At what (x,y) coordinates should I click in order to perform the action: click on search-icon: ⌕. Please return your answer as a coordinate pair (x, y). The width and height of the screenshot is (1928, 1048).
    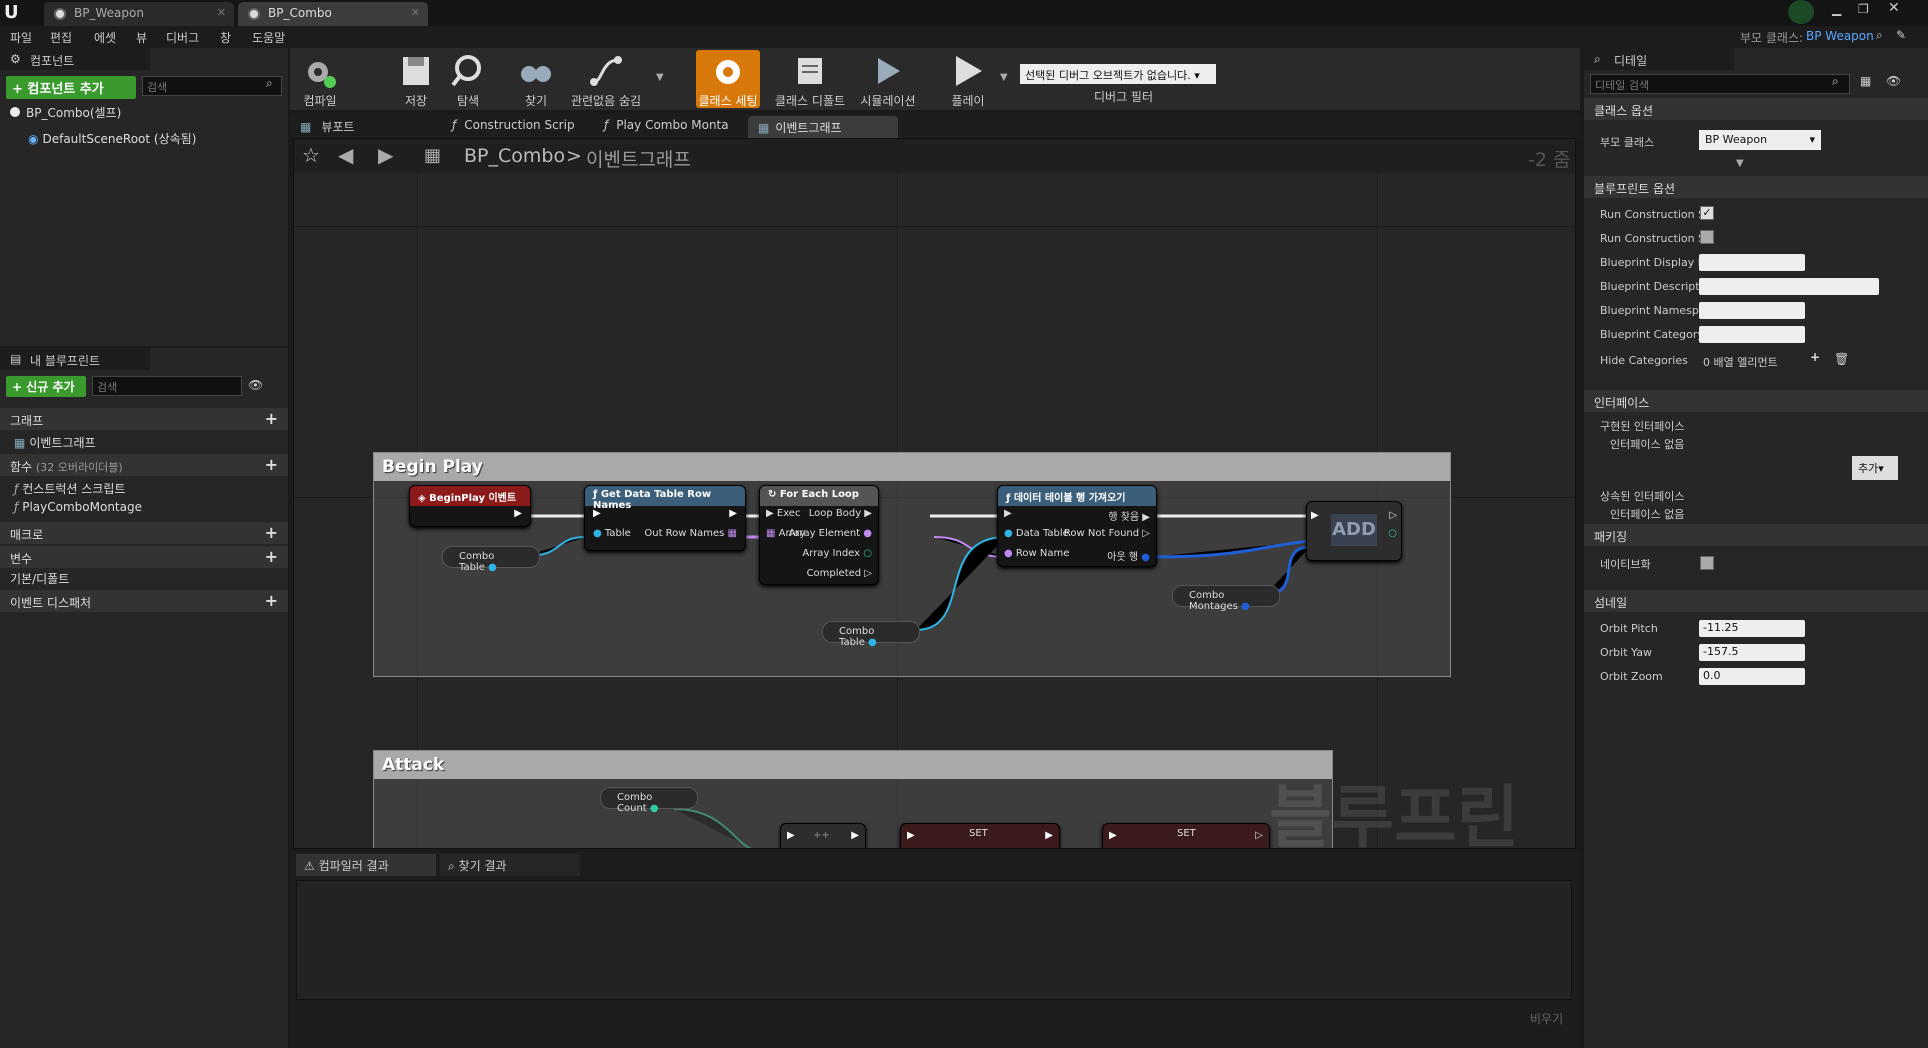
    Looking at the image, I should click on (1879, 35).